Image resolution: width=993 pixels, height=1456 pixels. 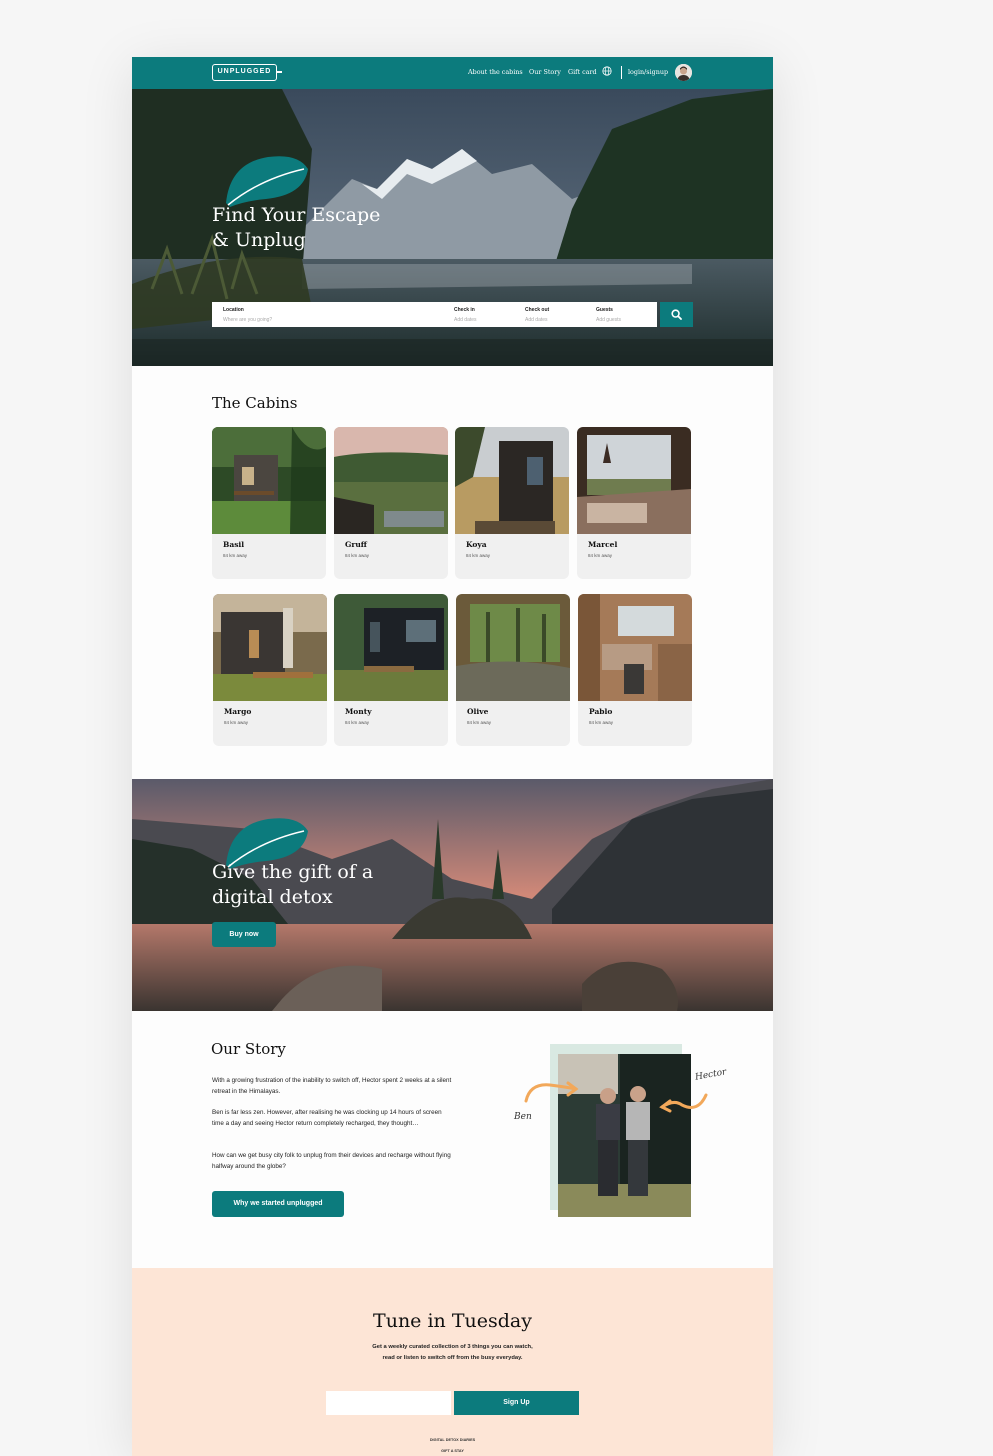 What do you see at coordinates (244, 71) in the screenshot?
I see `logo-text: UNPLUGGED` at bounding box center [244, 71].